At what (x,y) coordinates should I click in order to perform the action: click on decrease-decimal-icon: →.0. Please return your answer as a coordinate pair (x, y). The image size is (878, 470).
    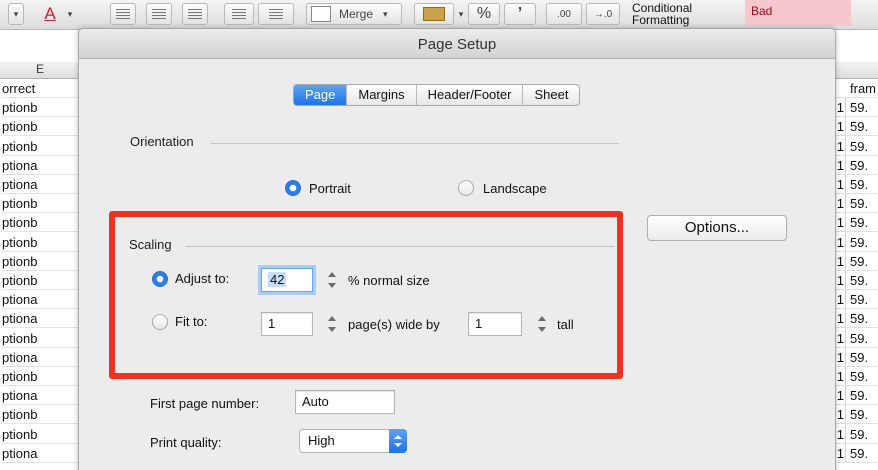
    Looking at the image, I should click on (603, 14).